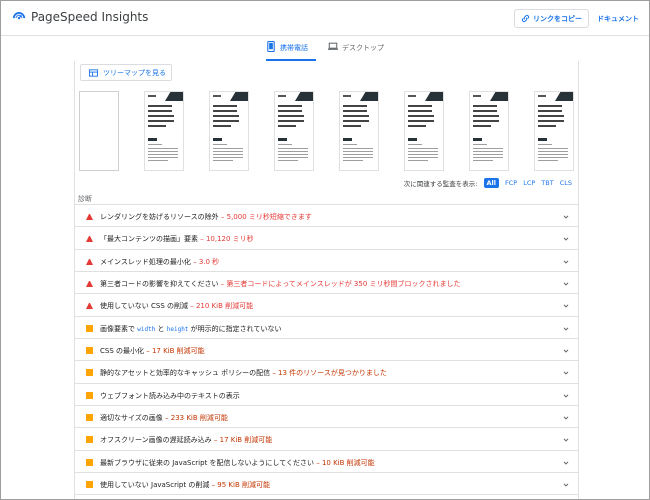 The height and width of the screenshot is (500, 650). What do you see at coordinates (326, 439) in the screenshot?
I see `audit-row: オフスクリーン画像の遅延読み込み – 17 KiB 削減可能` at bounding box center [326, 439].